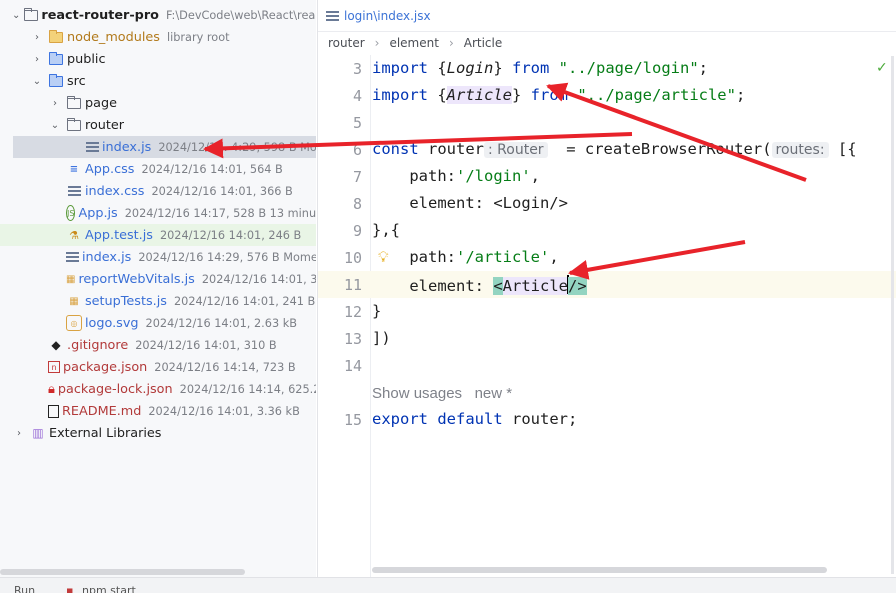 This screenshot has height=593, width=896. I want to click on arrow-to-article-element, so click(657, 260).